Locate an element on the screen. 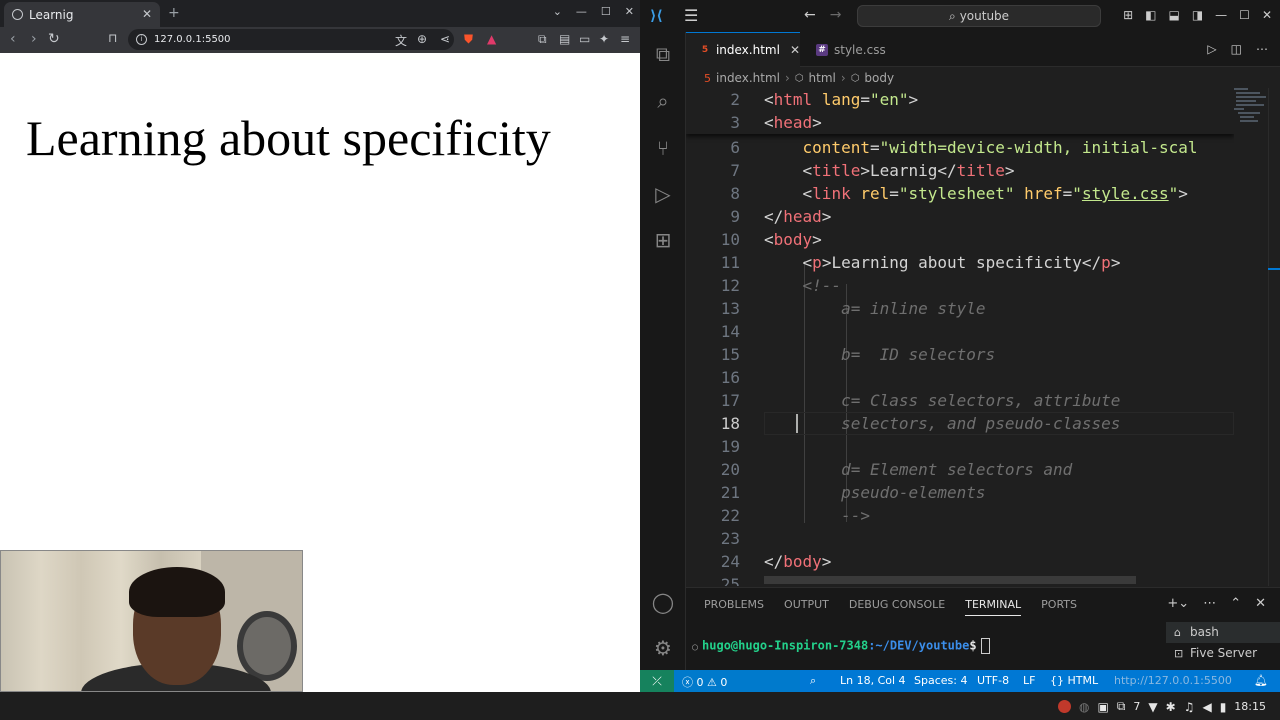 This screenshot has height=720, width=1280. vertical-scrollbar is located at coordinates (1274, 337).